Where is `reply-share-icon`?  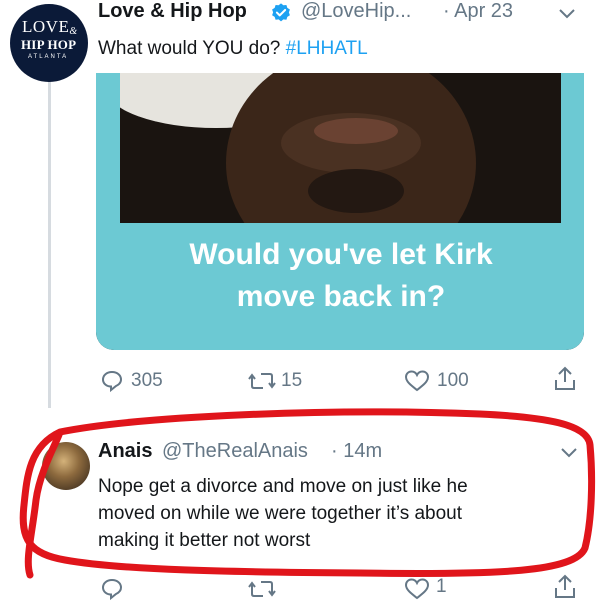 reply-share-icon is located at coordinates (565, 587).